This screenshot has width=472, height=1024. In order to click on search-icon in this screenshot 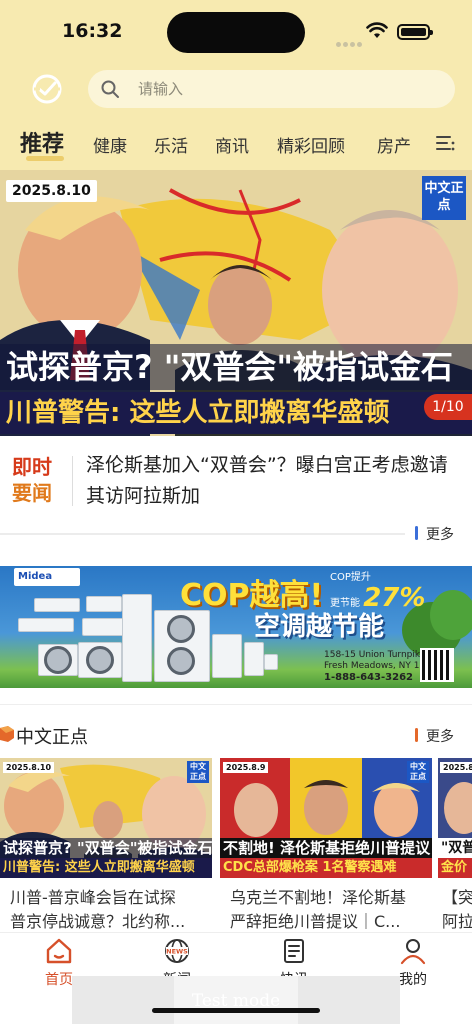, I will do `click(110, 89)`.